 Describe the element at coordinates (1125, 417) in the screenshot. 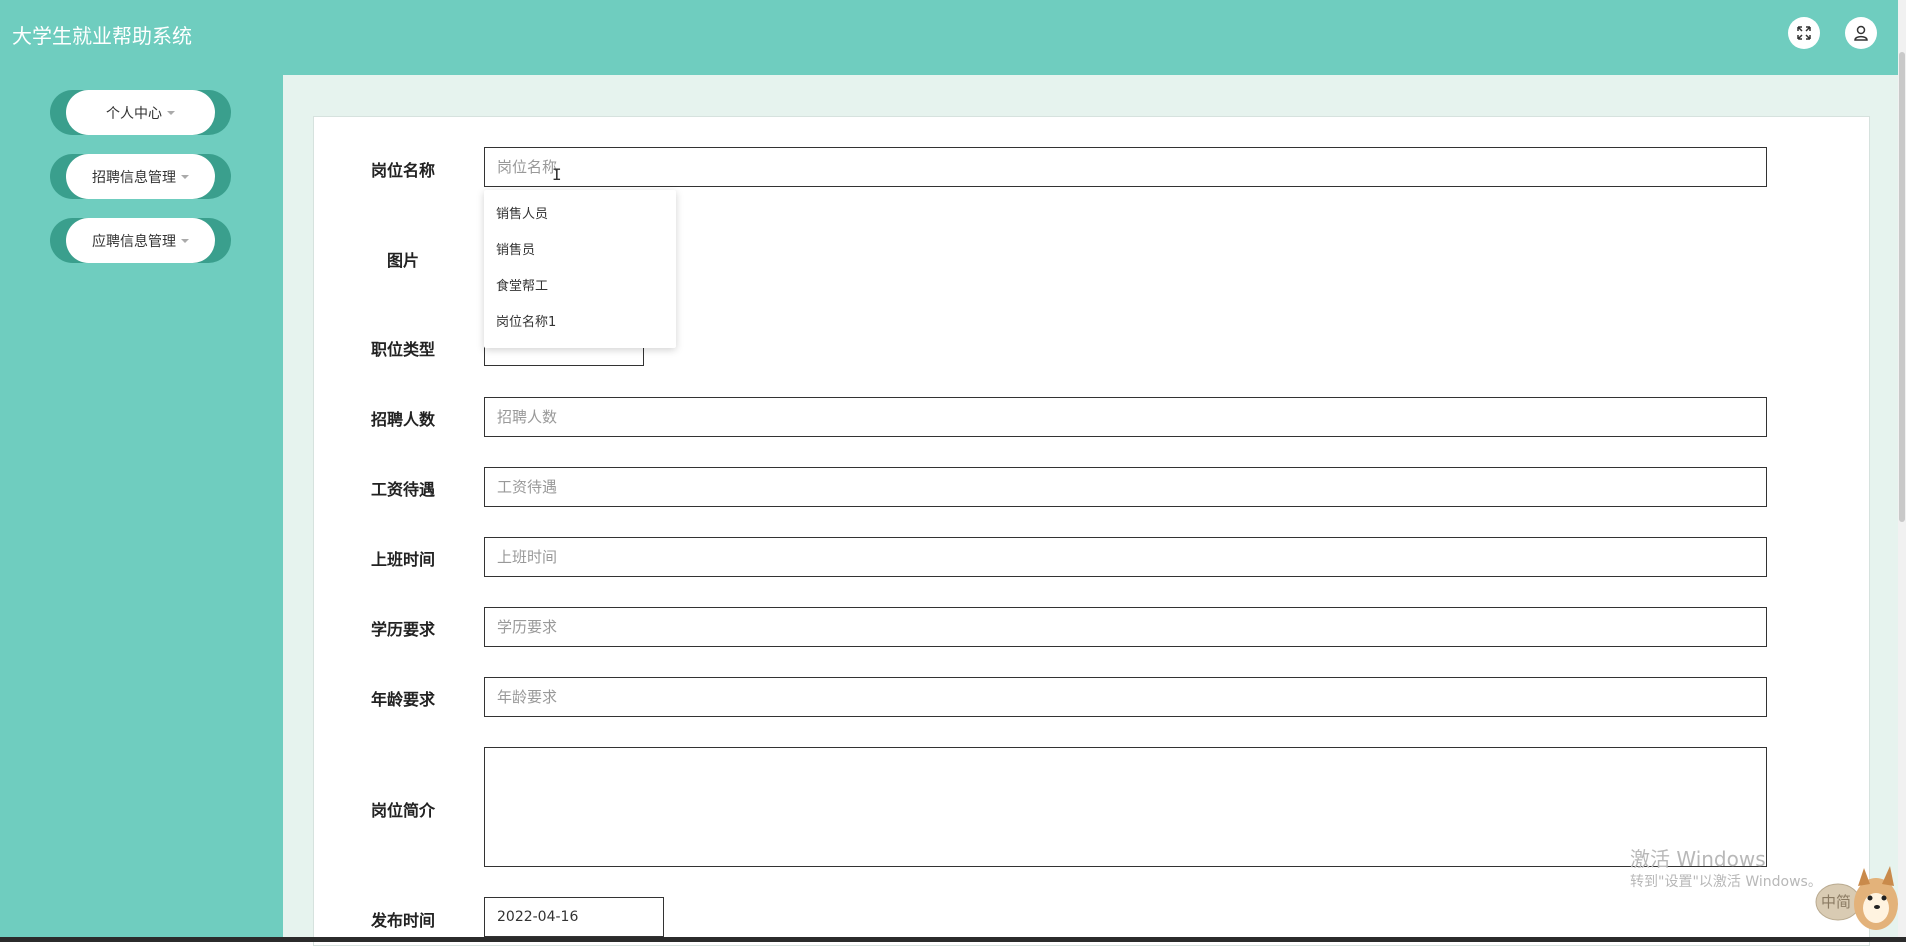

I see `headcount-input` at that location.